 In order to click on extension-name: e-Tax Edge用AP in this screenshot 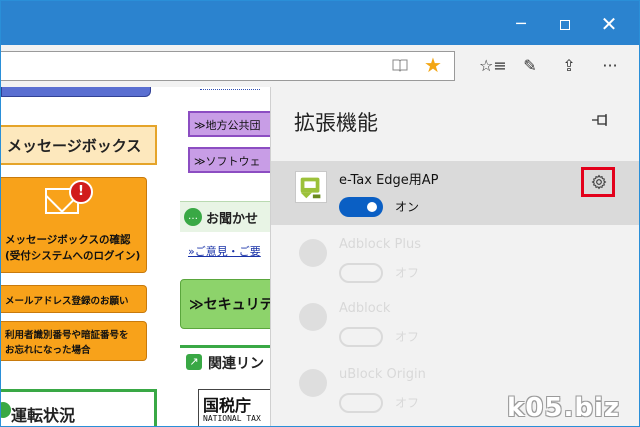, I will do `click(389, 180)`.